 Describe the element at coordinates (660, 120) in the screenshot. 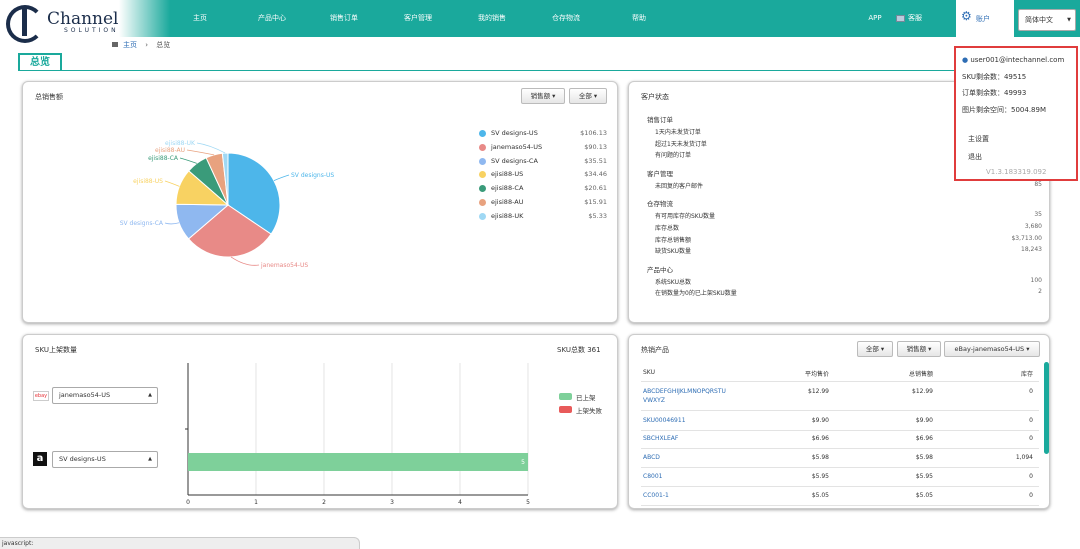

I see `status-section-heading: 销售订单` at that location.